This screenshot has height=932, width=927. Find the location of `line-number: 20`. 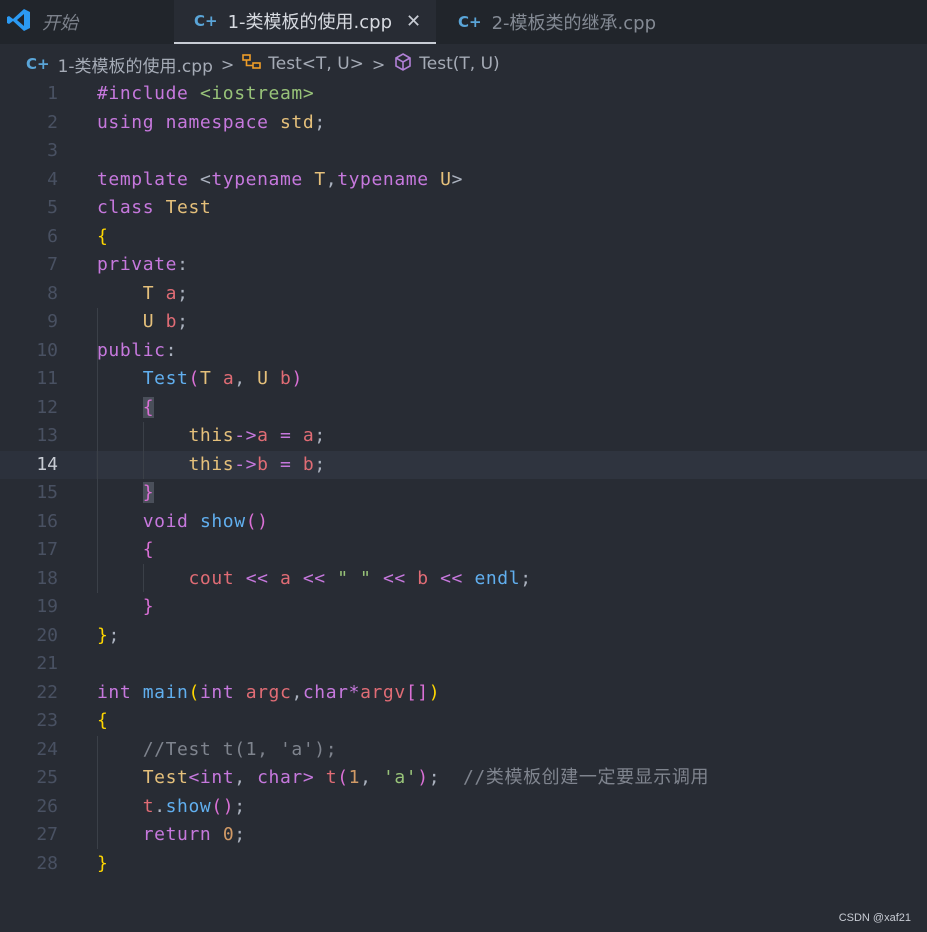

line-number: 20 is located at coordinates (47, 635).